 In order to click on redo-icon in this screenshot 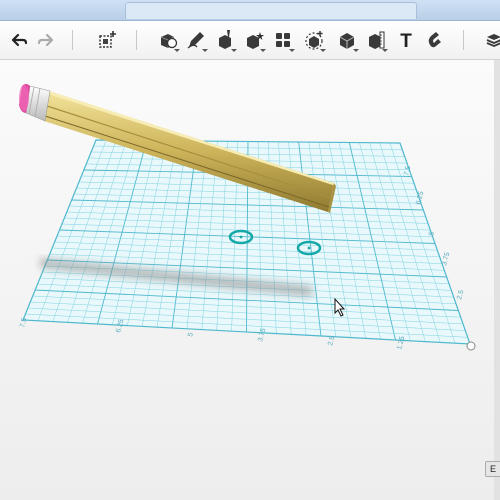, I will do `click(46, 40)`.